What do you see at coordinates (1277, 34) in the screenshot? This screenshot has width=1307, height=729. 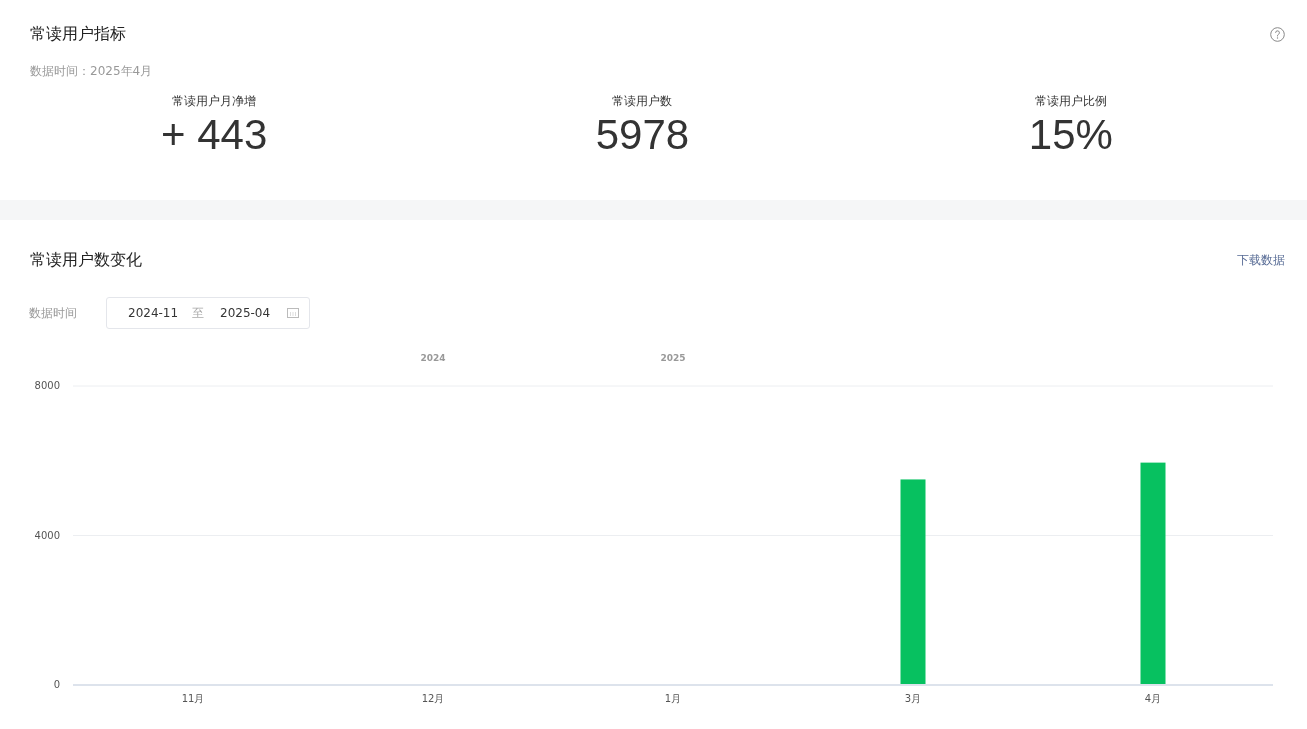 I see `help-icon` at bounding box center [1277, 34].